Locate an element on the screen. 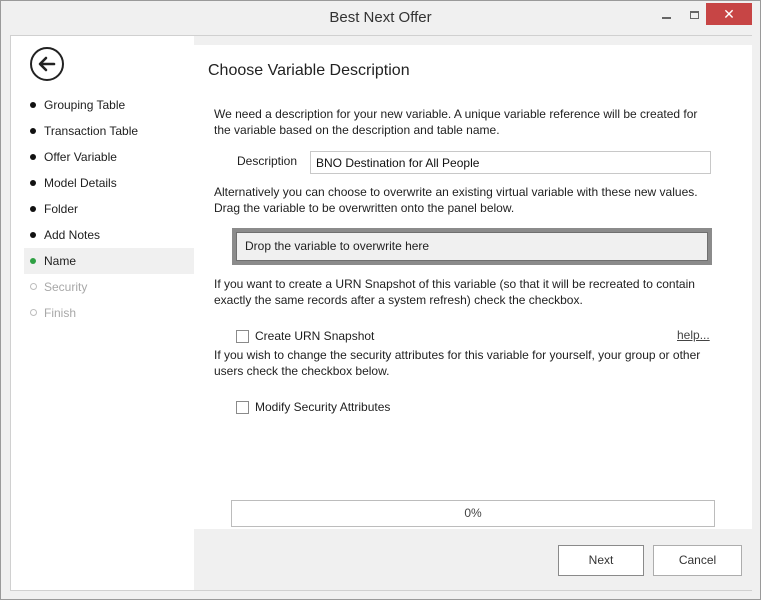 The height and width of the screenshot is (600, 761). close-button: ✕ is located at coordinates (729, 14).